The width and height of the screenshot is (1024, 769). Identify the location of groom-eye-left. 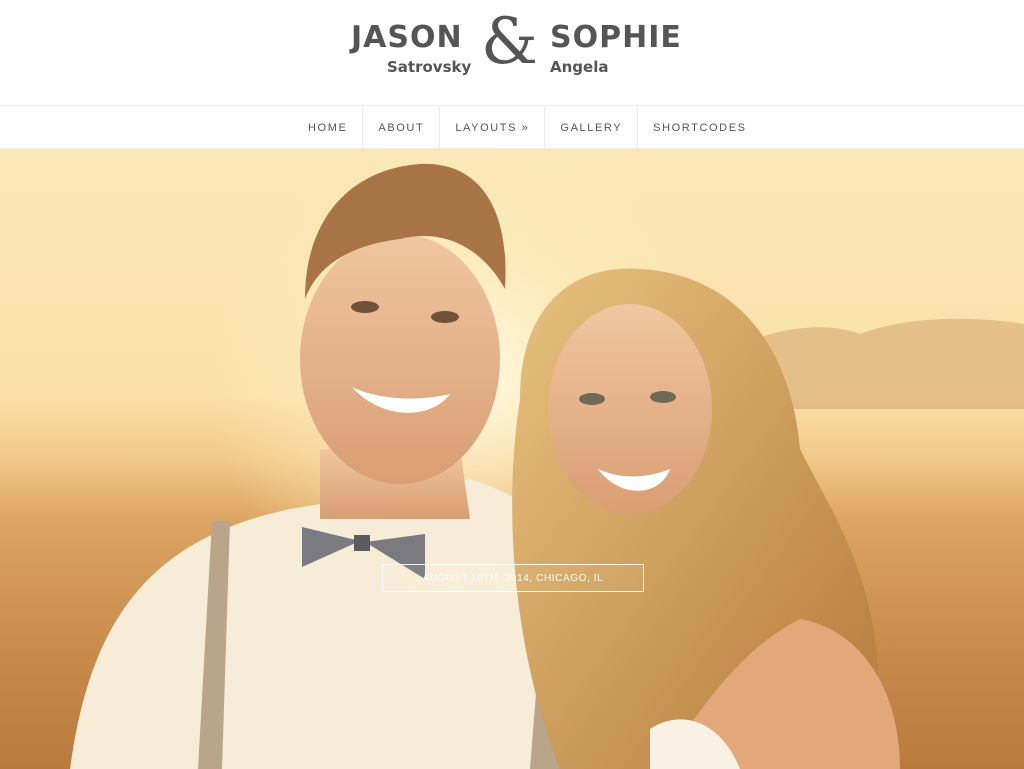
(365, 307).